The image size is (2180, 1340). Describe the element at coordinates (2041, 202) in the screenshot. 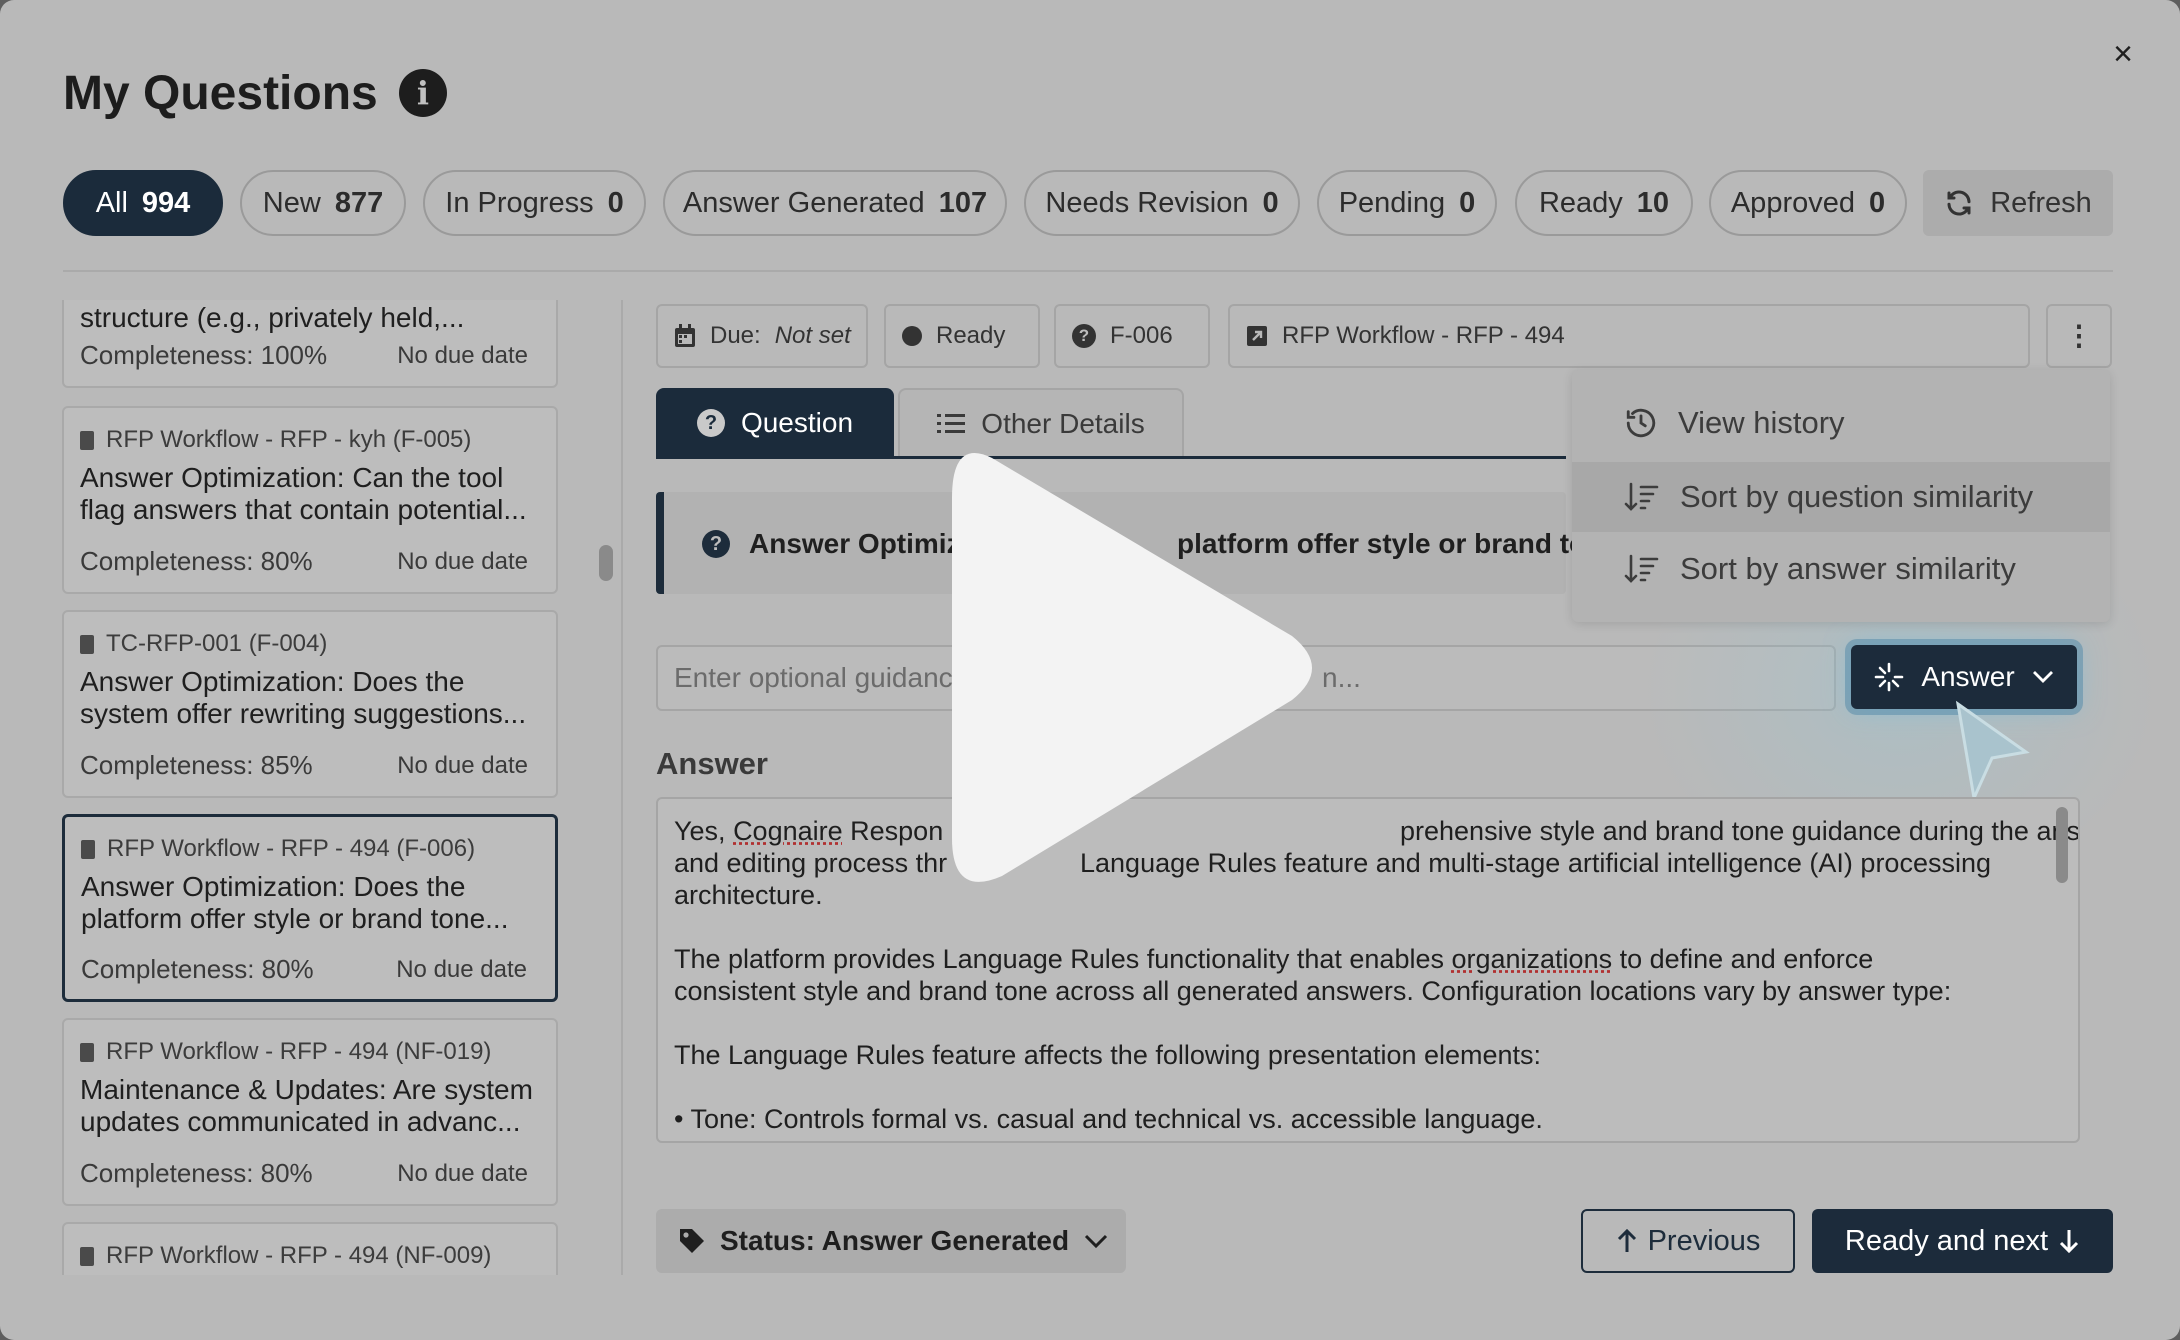

I see `refresh-label: Refresh` at that location.